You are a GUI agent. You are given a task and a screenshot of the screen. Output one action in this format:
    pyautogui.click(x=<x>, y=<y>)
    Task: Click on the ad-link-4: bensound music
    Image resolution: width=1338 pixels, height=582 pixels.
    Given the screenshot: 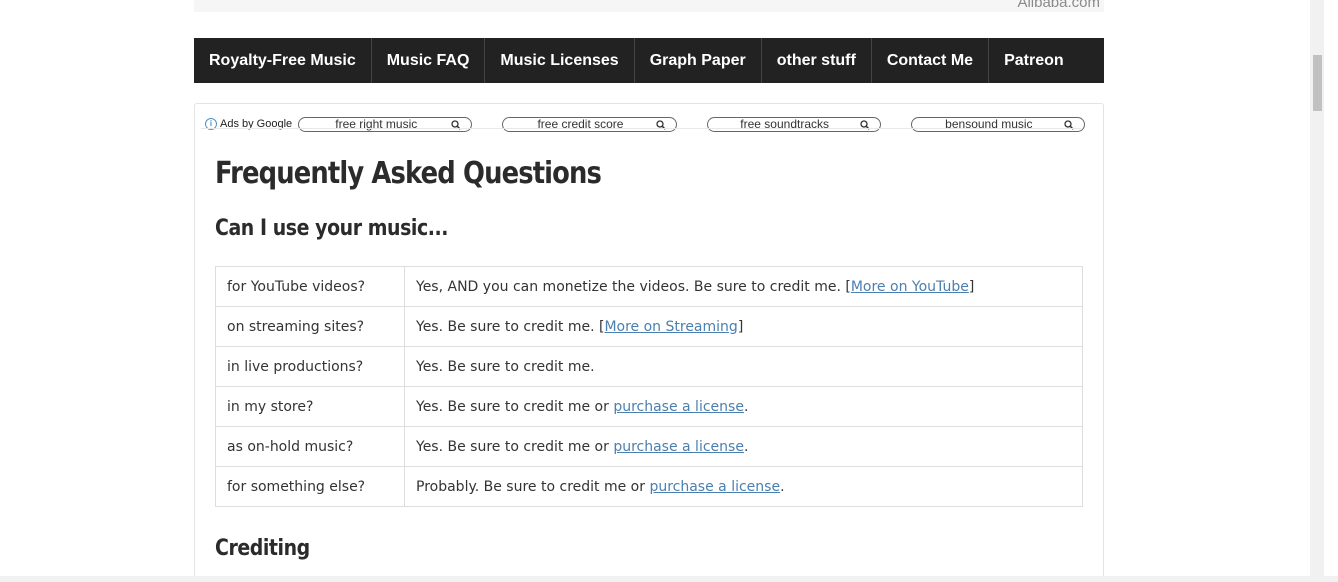 What is the action you would take?
    pyautogui.click(x=997, y=124)
    